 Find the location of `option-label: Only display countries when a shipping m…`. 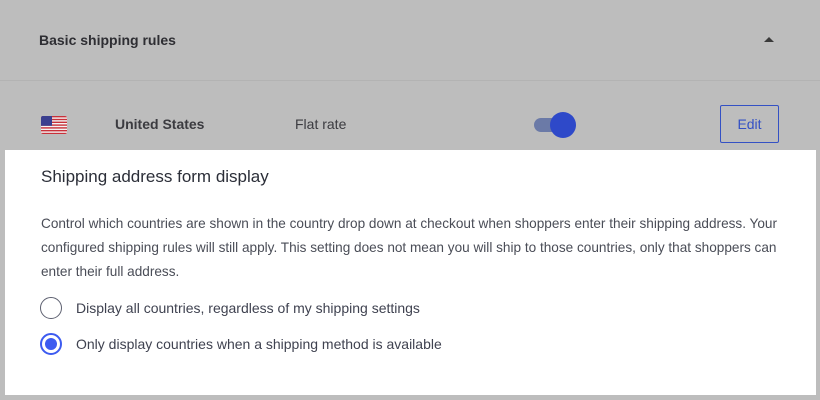

option-label: Only display countries when a shipping m… is located at coordinates (259, 344).